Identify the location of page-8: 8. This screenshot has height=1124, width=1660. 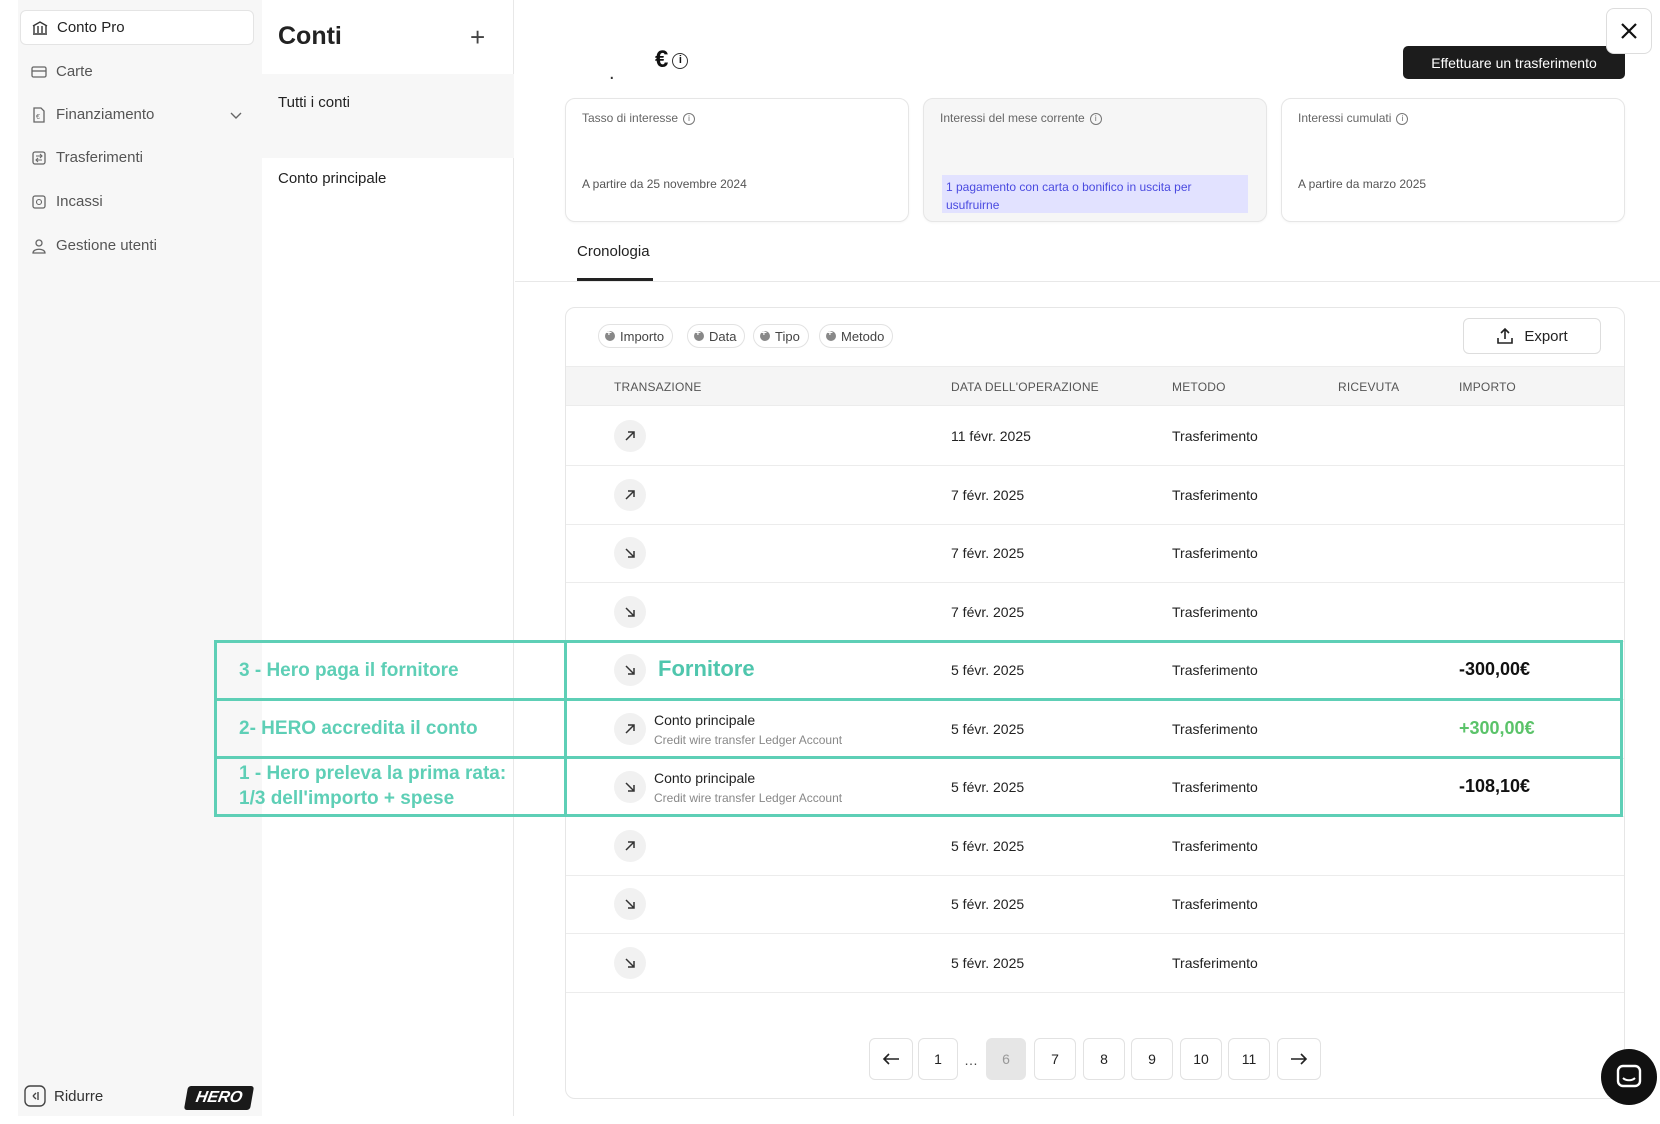
(1104, 1059).